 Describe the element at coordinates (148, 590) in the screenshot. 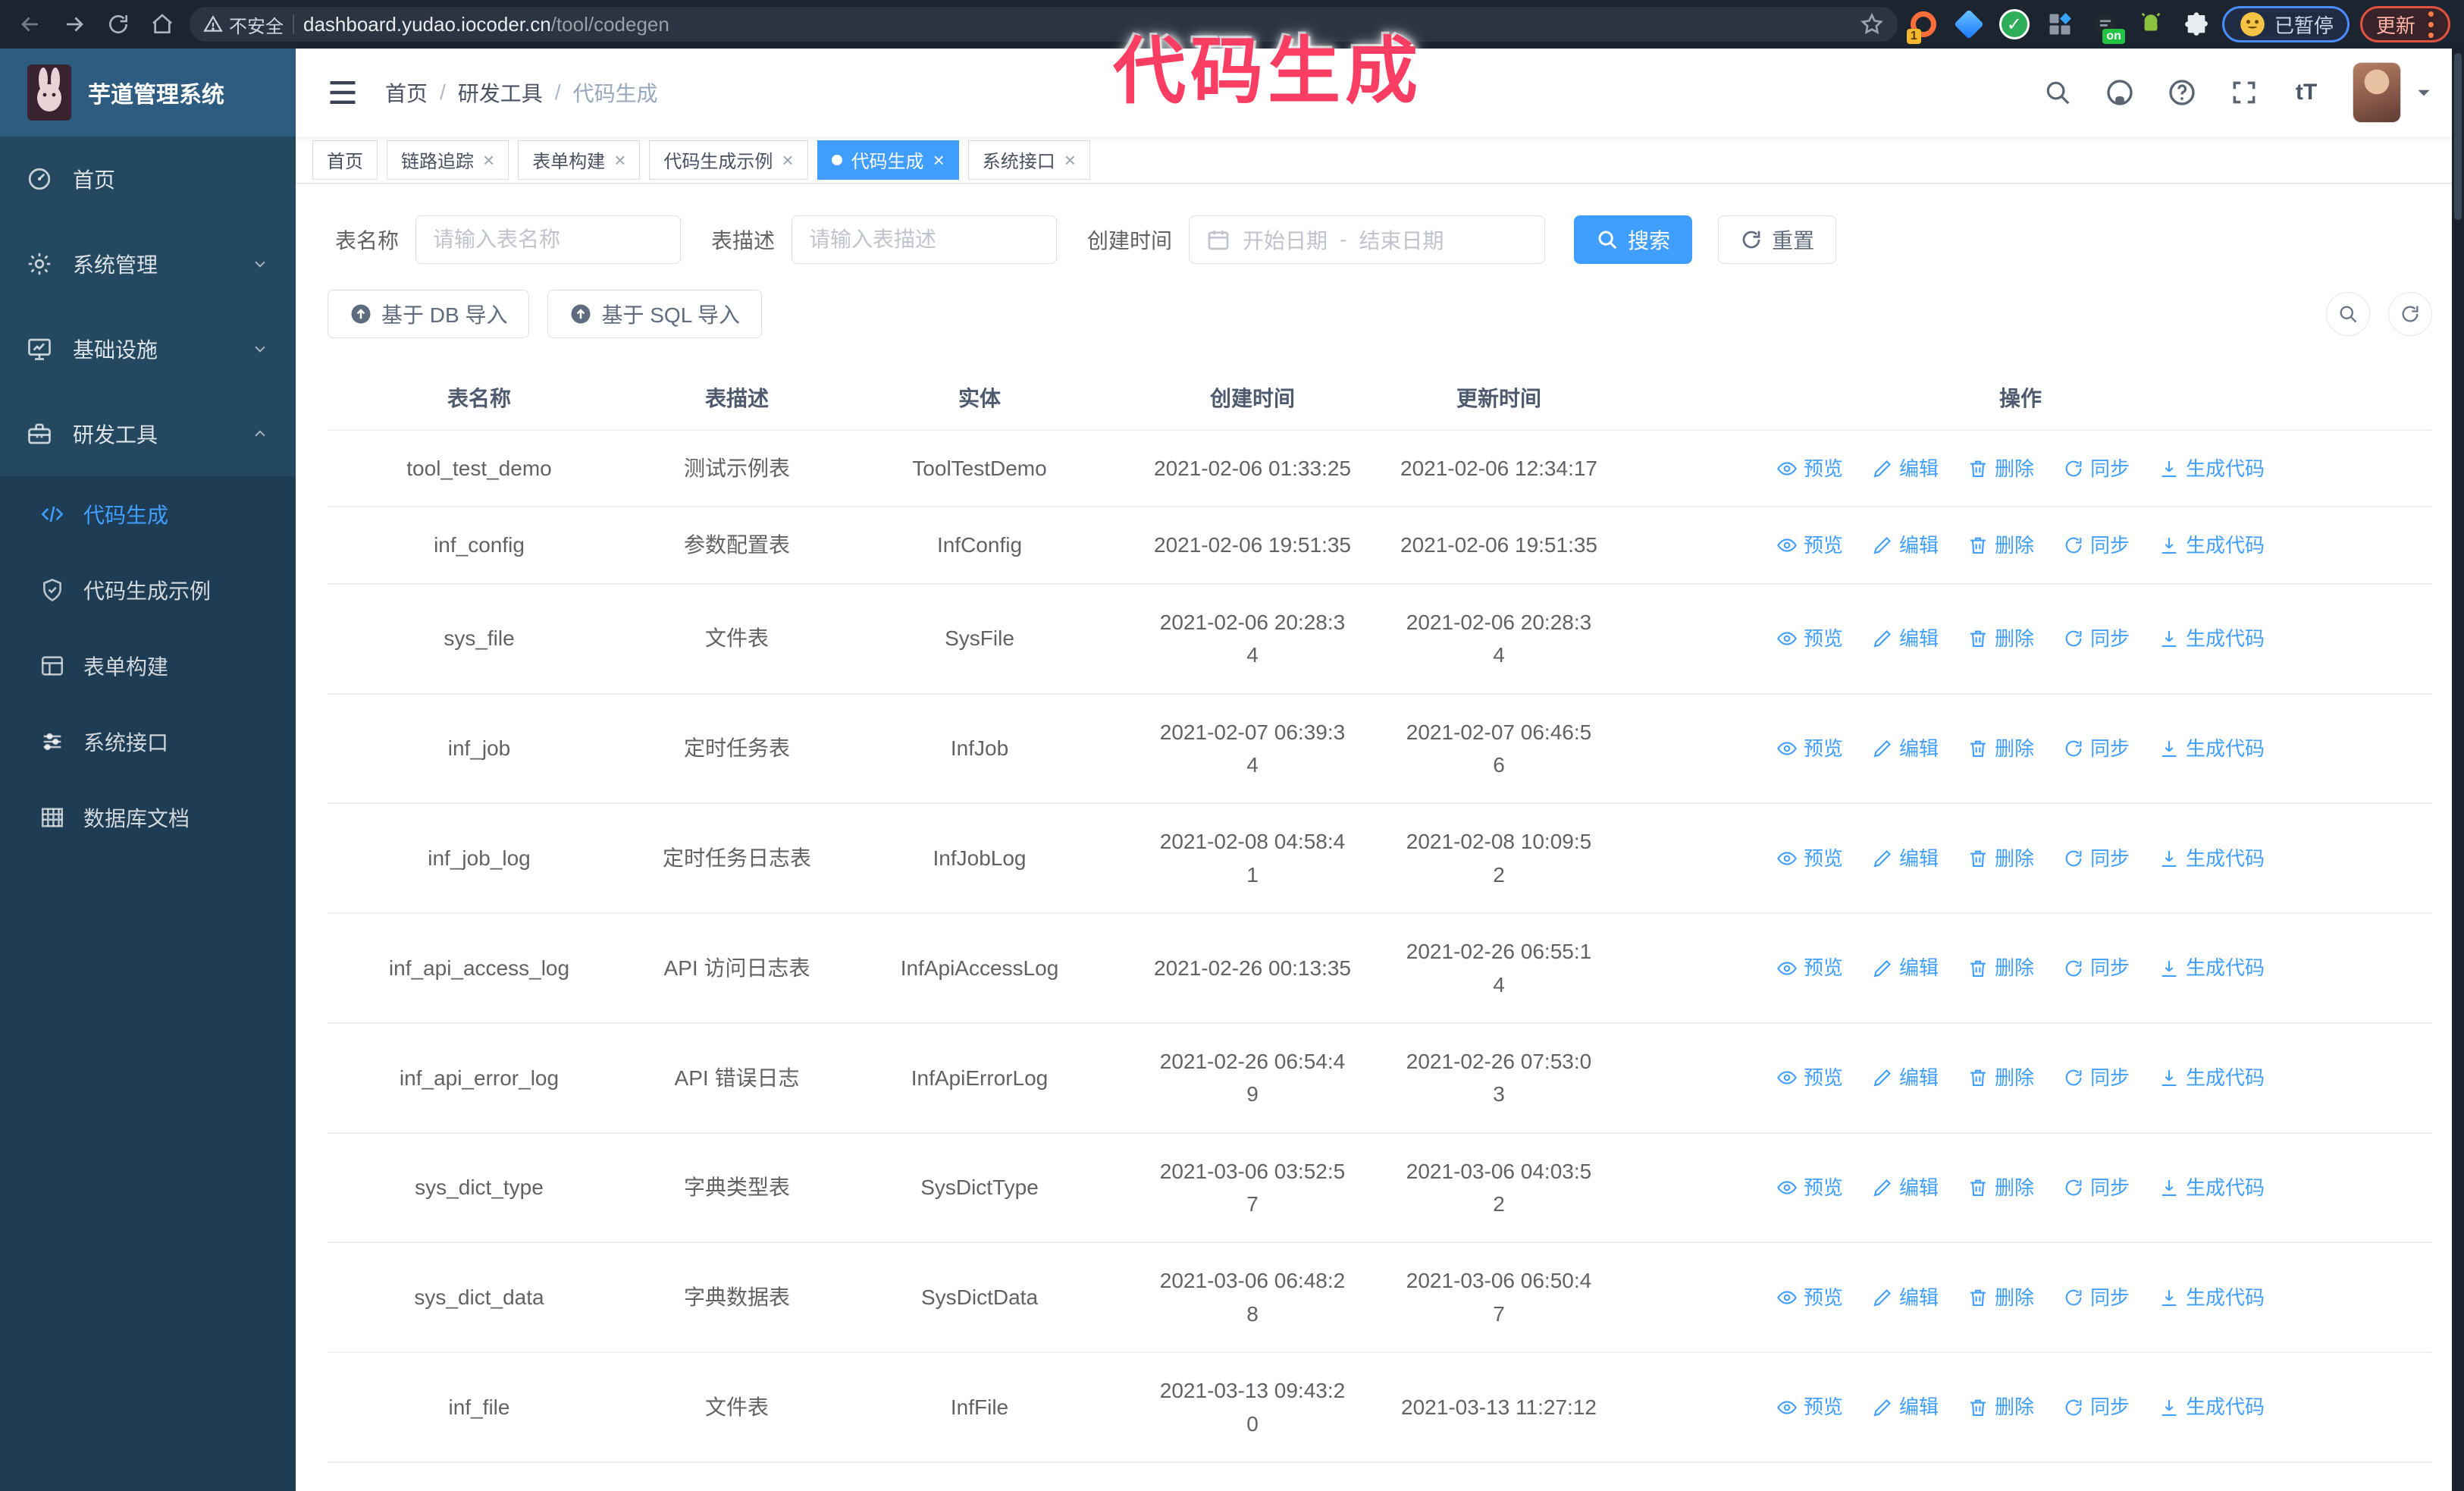

I see `sidebar-item-codegen-example: 代码生成示例` at that location.